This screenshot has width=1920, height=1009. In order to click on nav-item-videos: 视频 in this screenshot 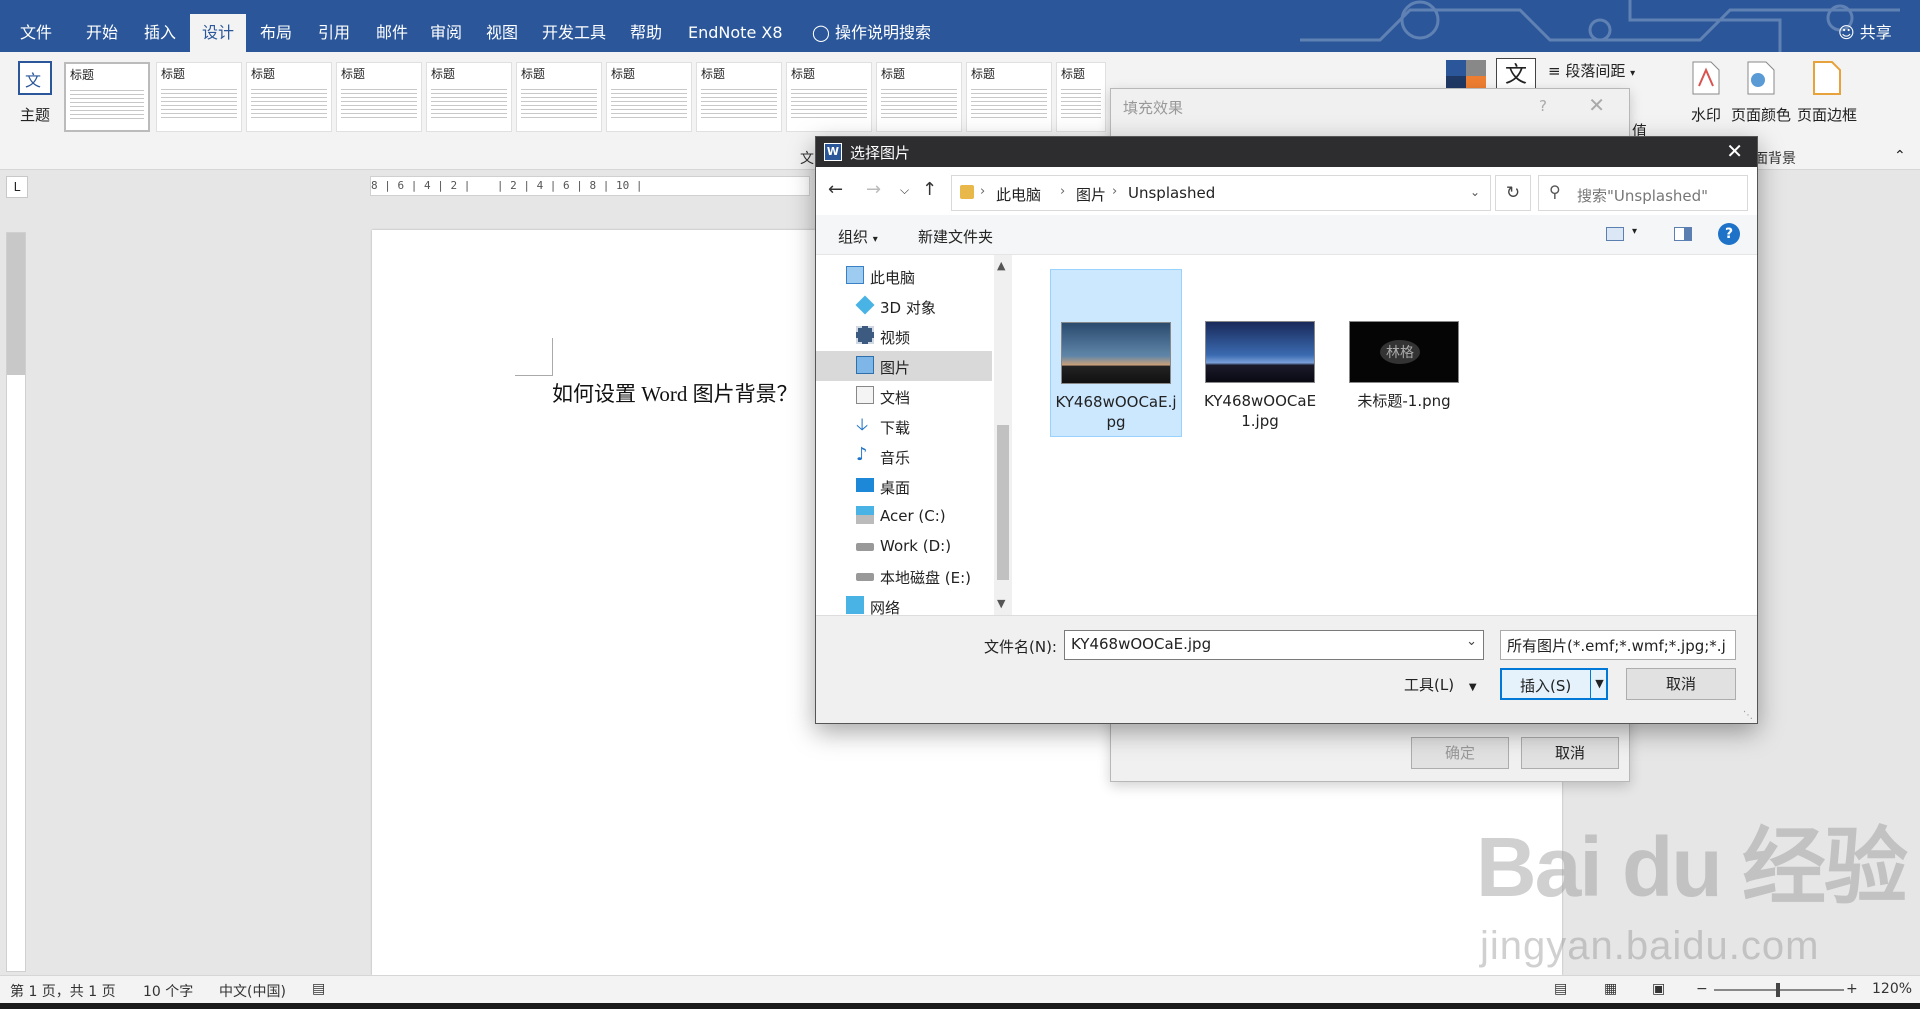, I will do `click(904, 336)`.